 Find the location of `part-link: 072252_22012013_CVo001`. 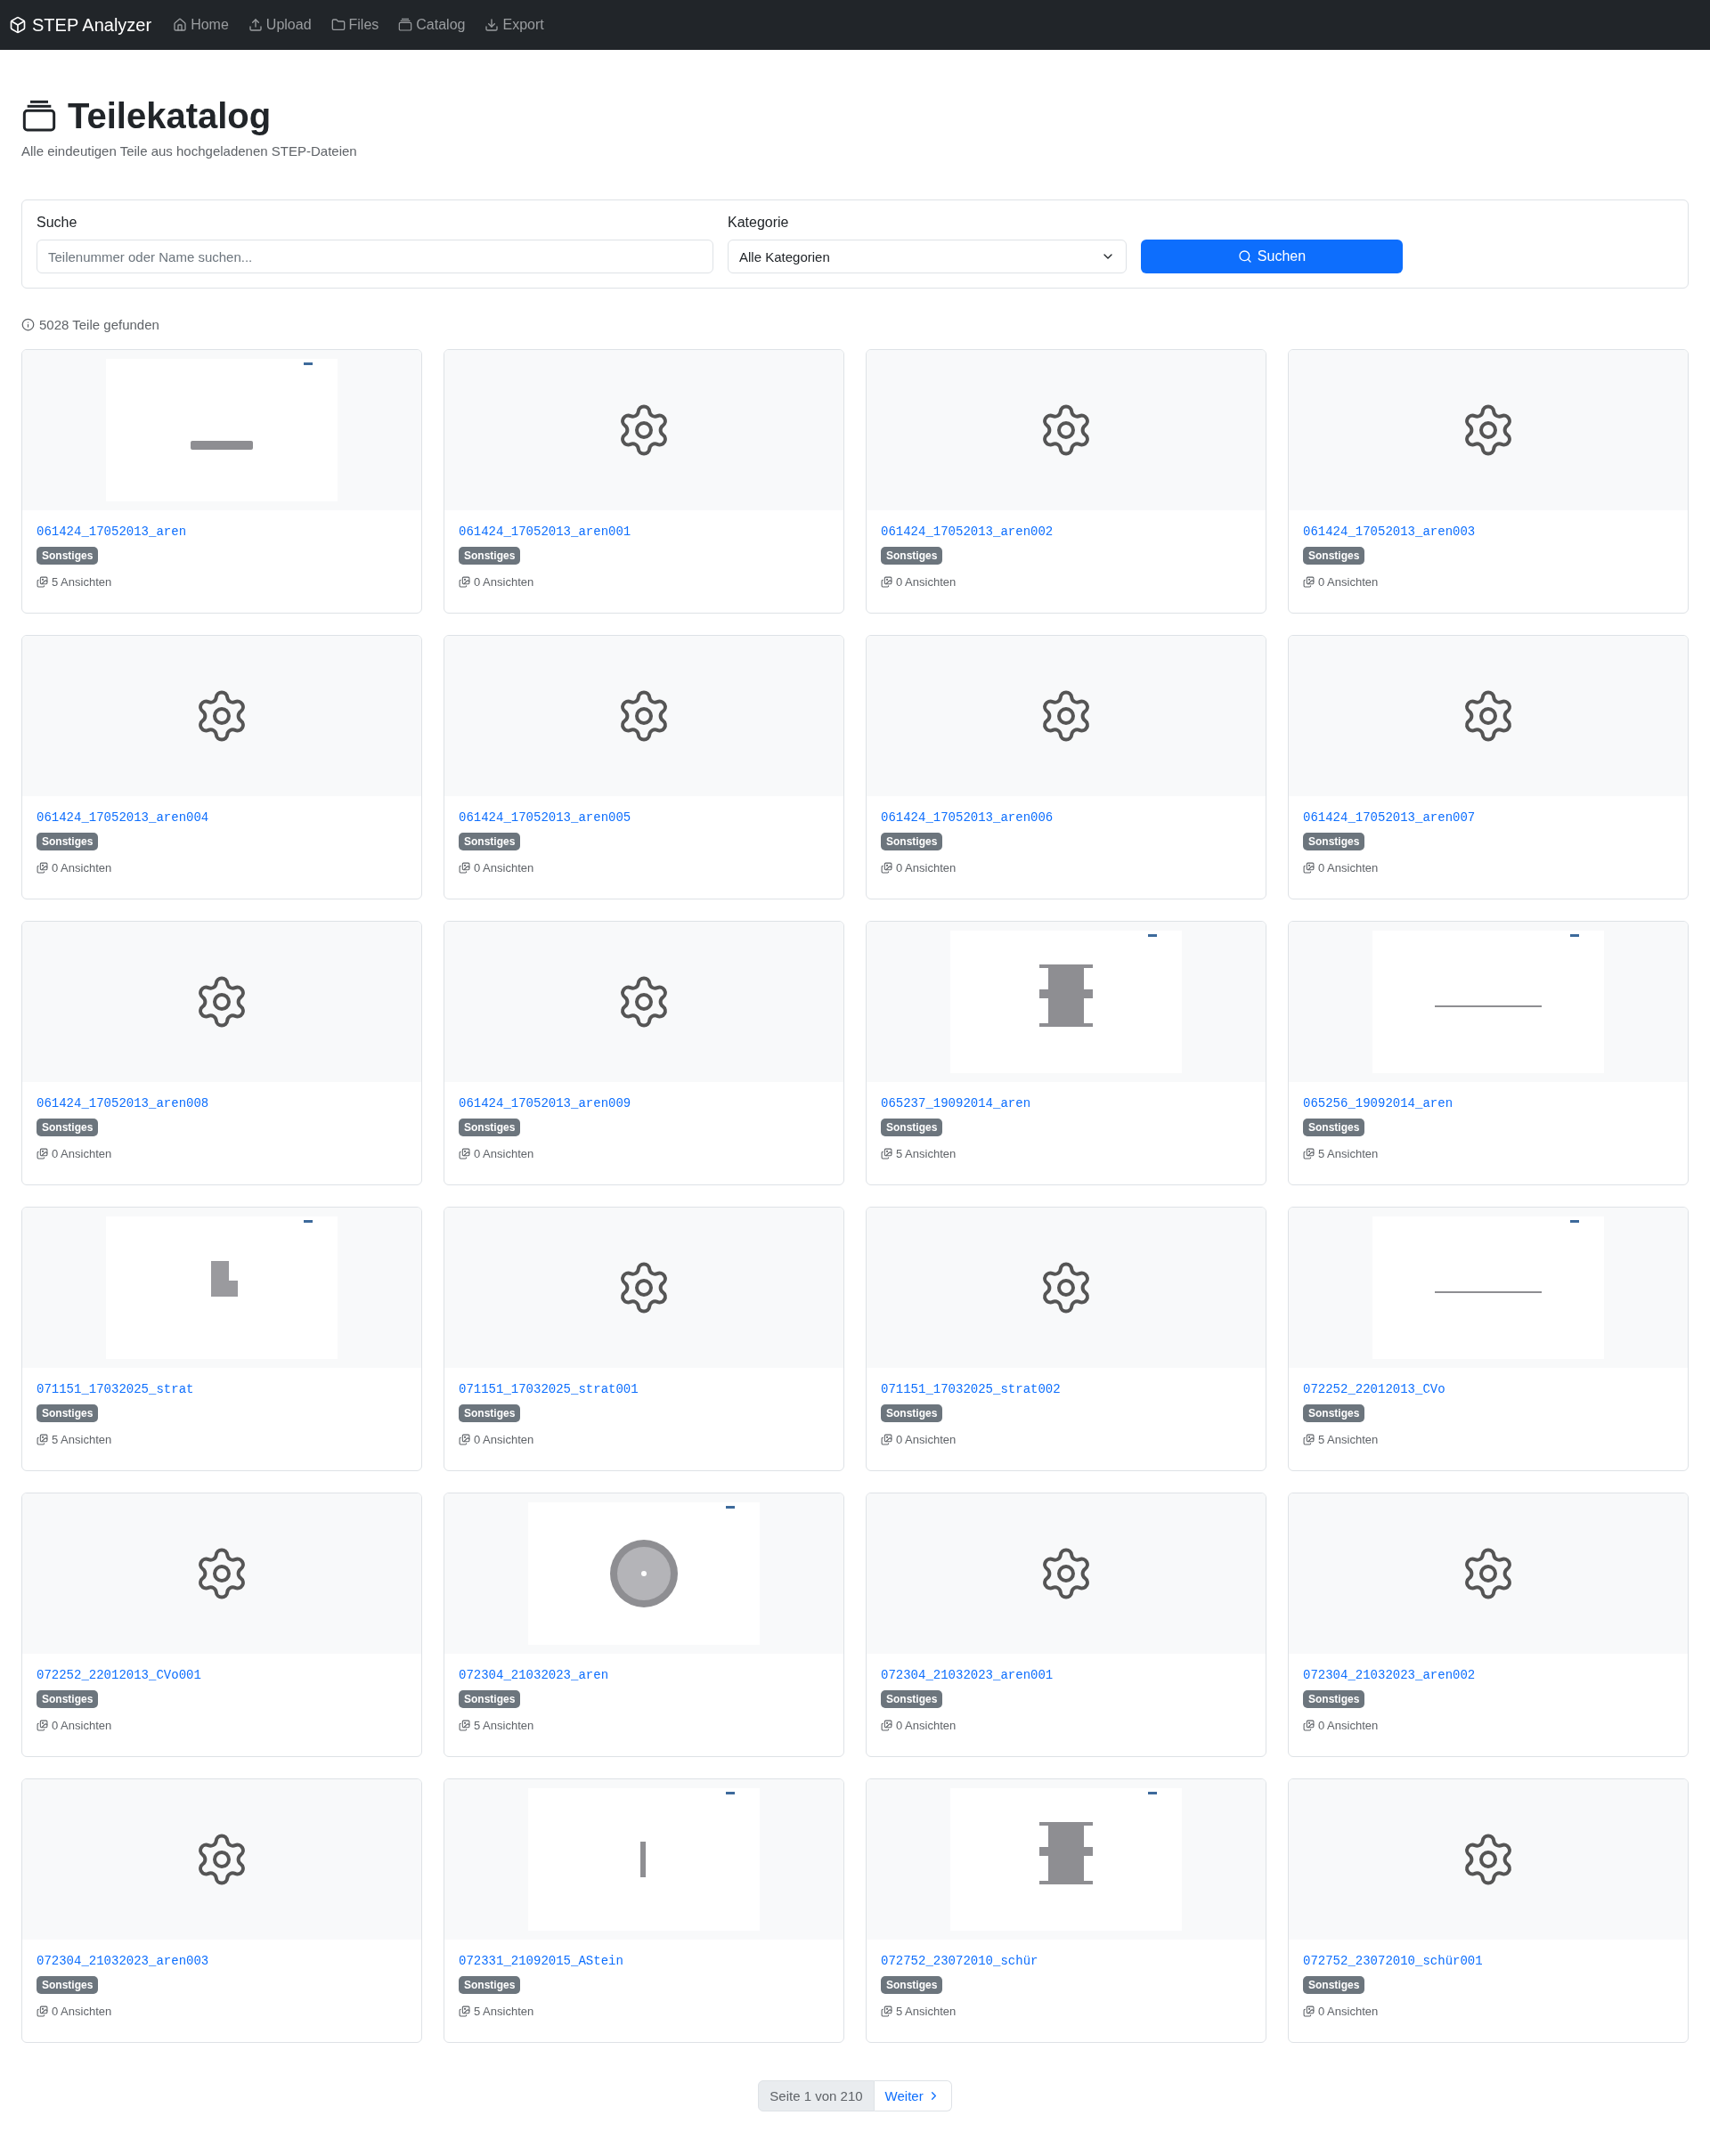

part-link: 072252_22012013_CVo001 is located at coordinates (119, 1675).